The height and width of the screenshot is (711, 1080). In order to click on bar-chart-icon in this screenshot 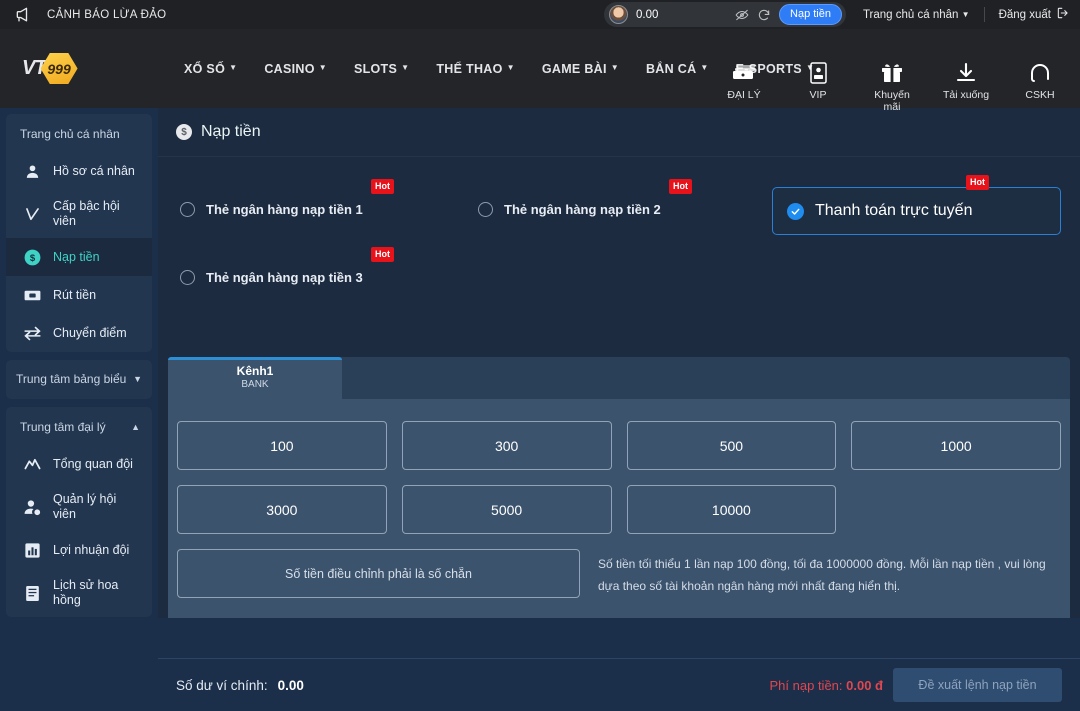, I will do `click(32, 550)`.